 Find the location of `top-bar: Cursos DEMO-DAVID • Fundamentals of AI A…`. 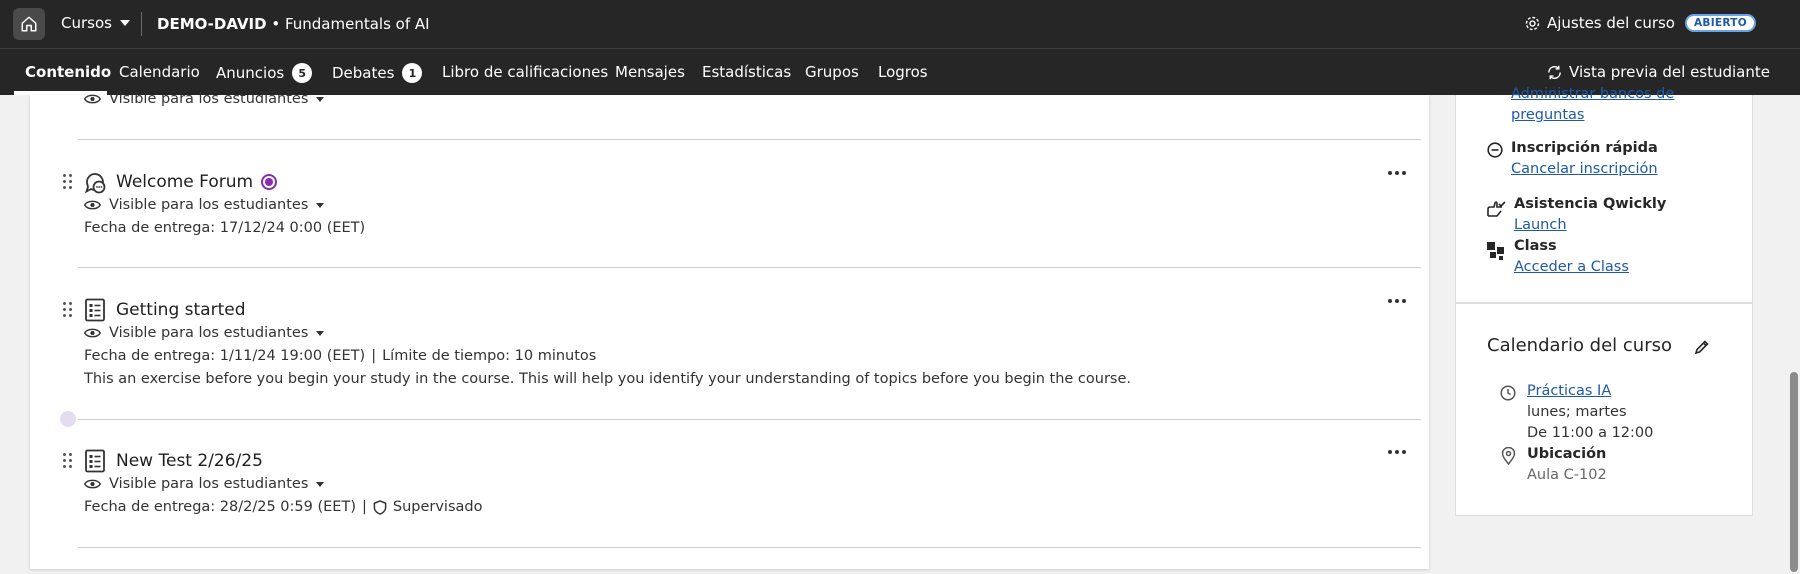

top-bar: Cursos DEMO-DAVID • Fundamentals of AI A… is located at coordinates (900, 24).